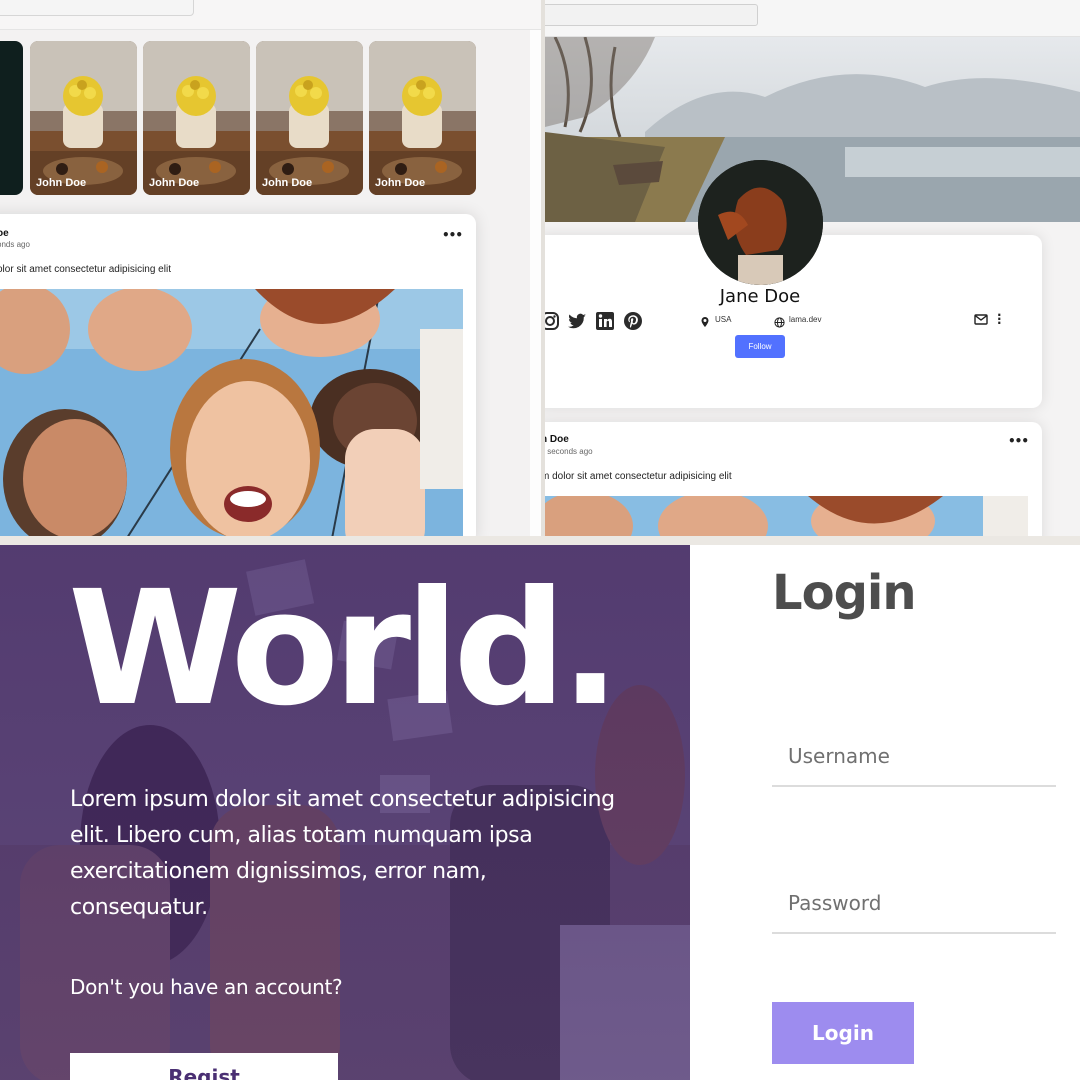  I want to click on profile-name: Jane Doe, so click(760, 296).